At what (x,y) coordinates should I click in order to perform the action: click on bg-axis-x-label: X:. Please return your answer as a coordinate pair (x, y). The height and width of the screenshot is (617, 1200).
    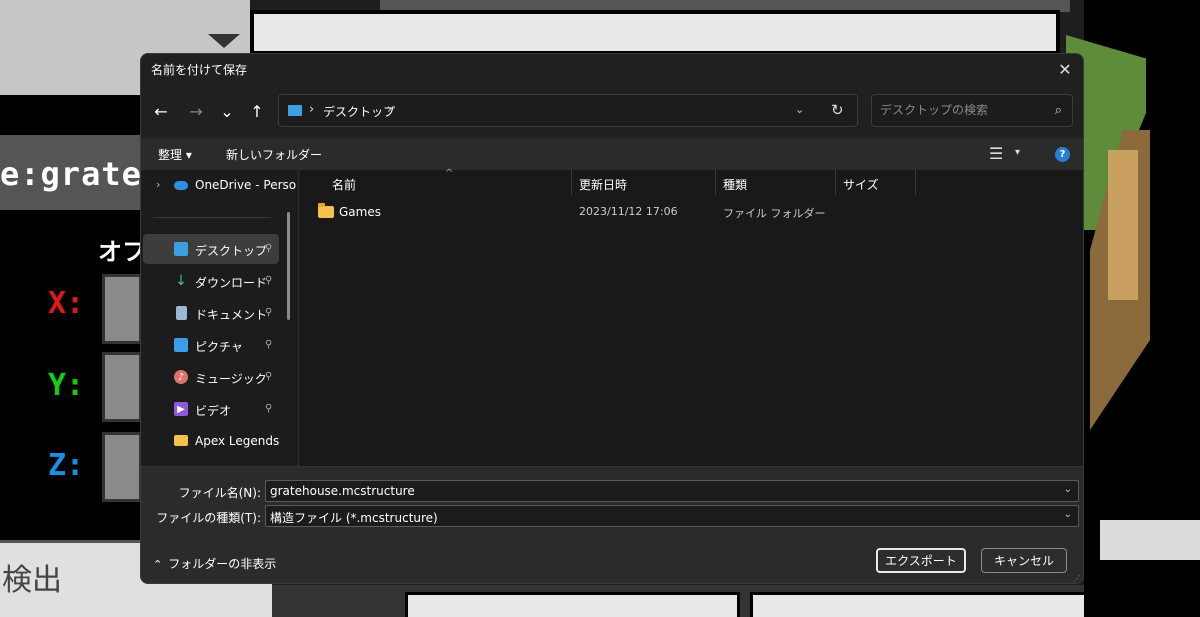
    Looking at the image, I should click on (66, 303).